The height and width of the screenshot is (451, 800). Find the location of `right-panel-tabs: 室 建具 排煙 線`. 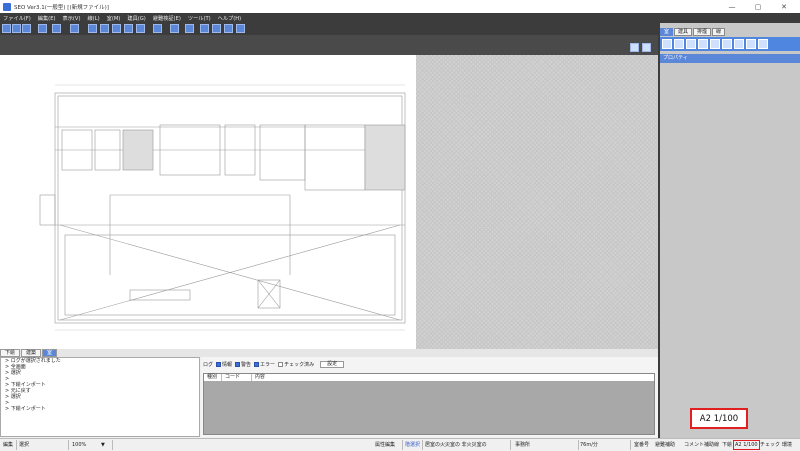

right-panel-tabs: 室 建具 排煙 線 is located at coordinates (693, 32).